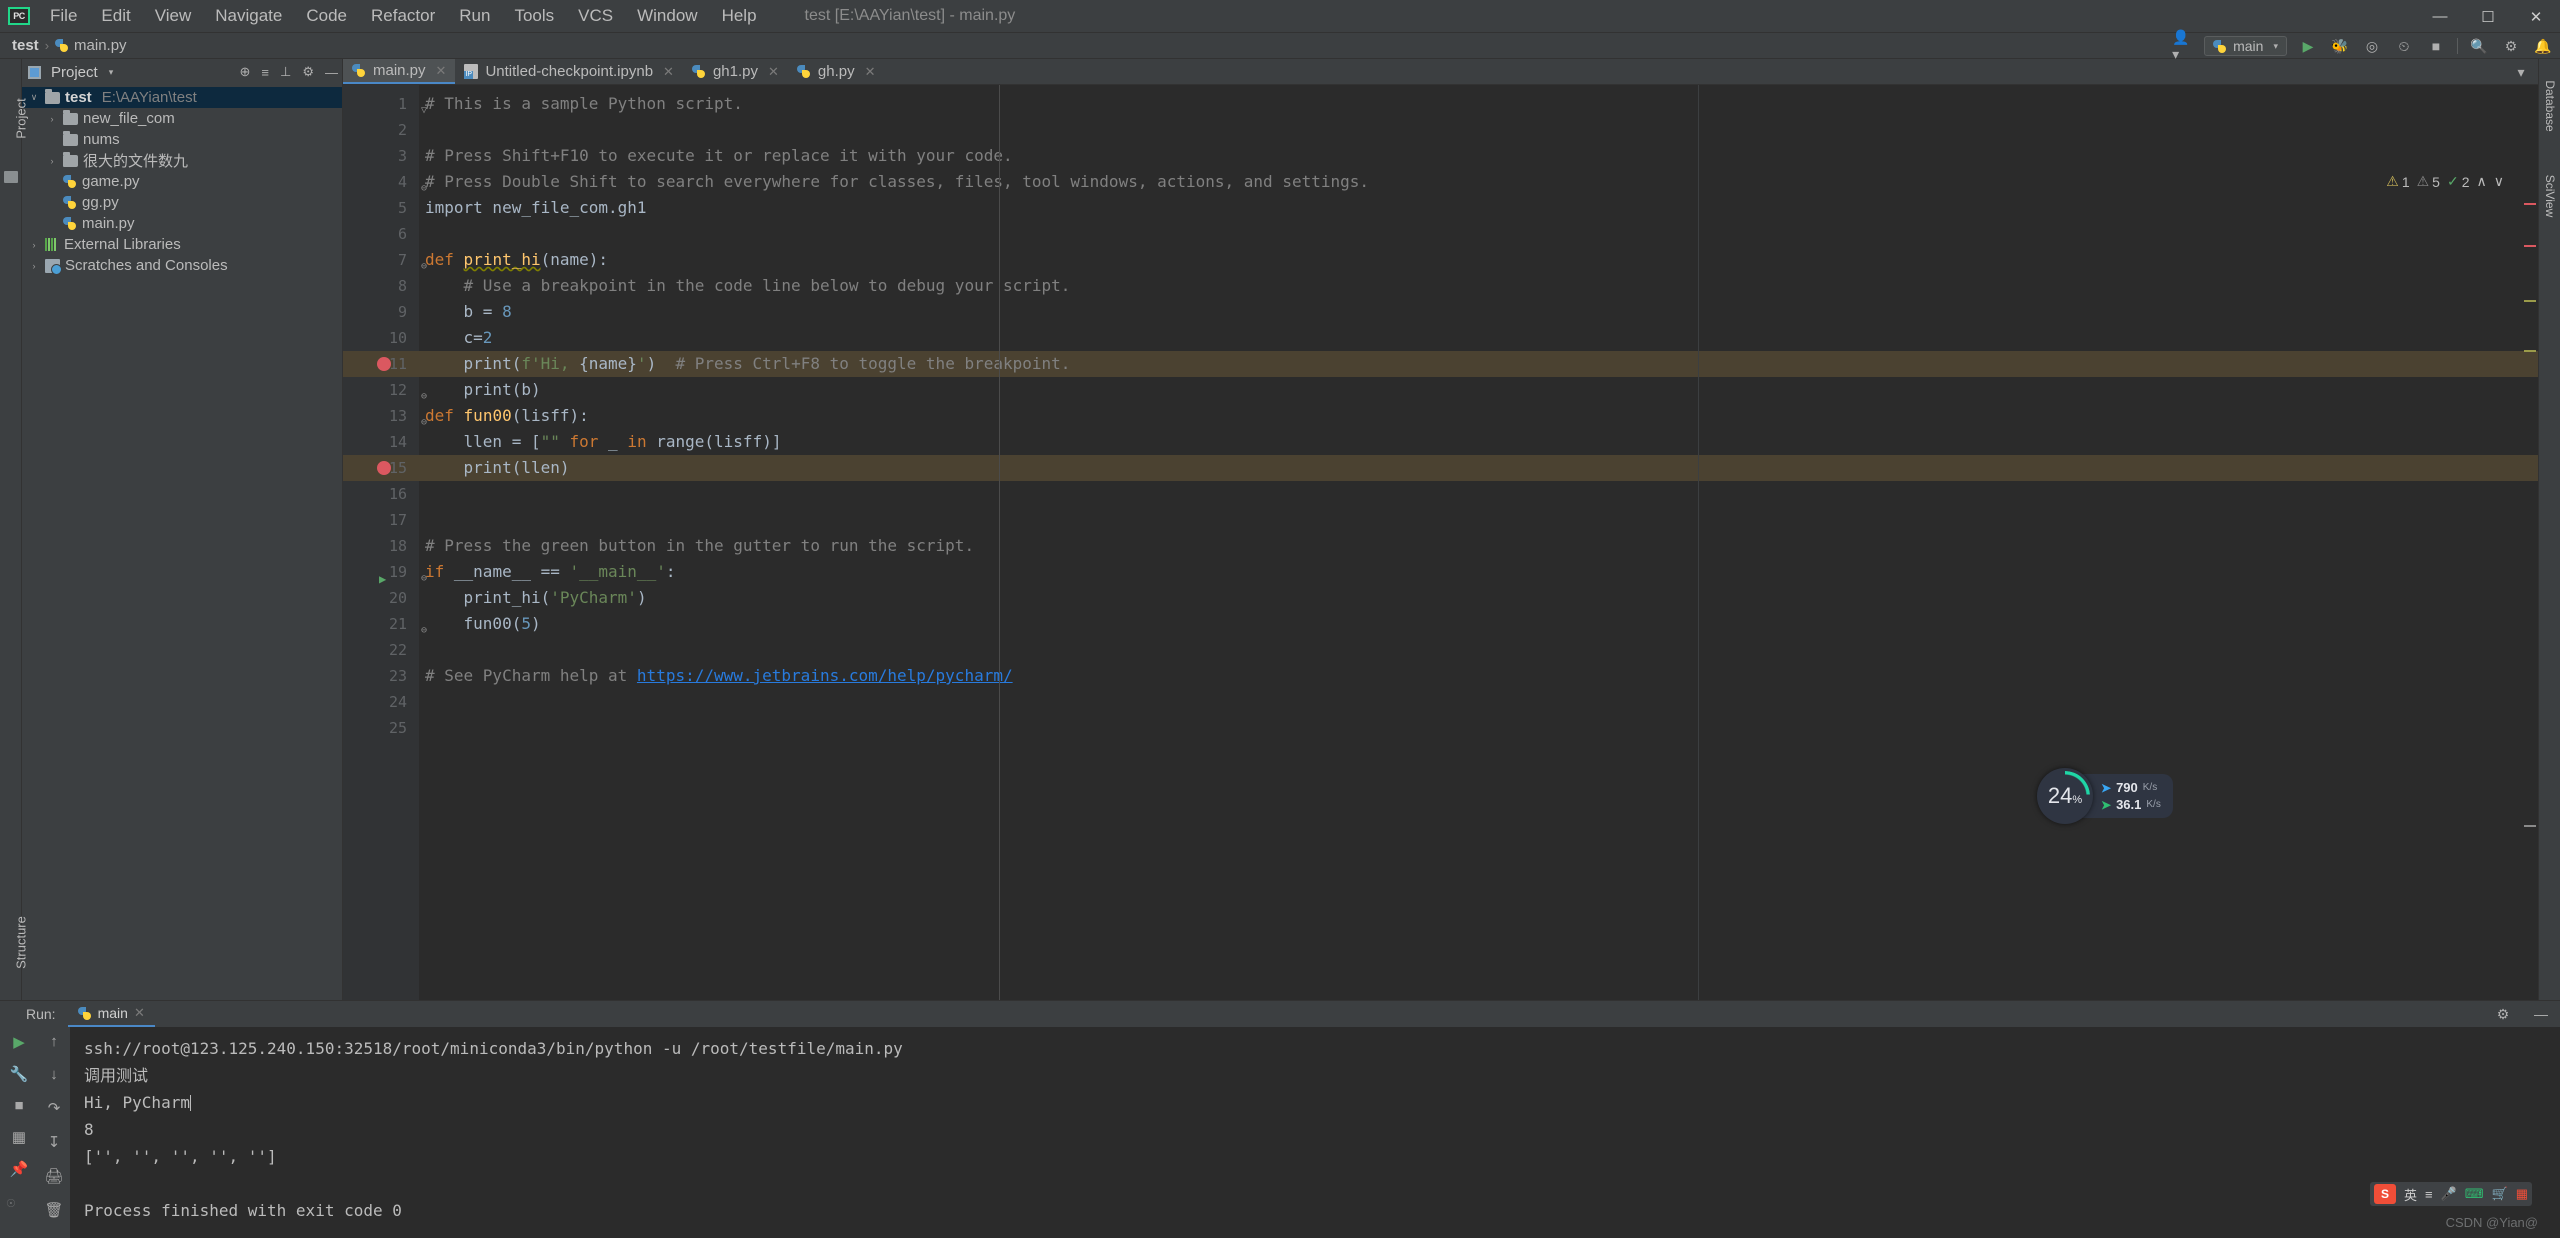 The width and height of the screenshot is (2560, 1238). Describe the element at coordinates (2183, 45) in the screenshot. I see `person-icon: 👤▾` at that location.